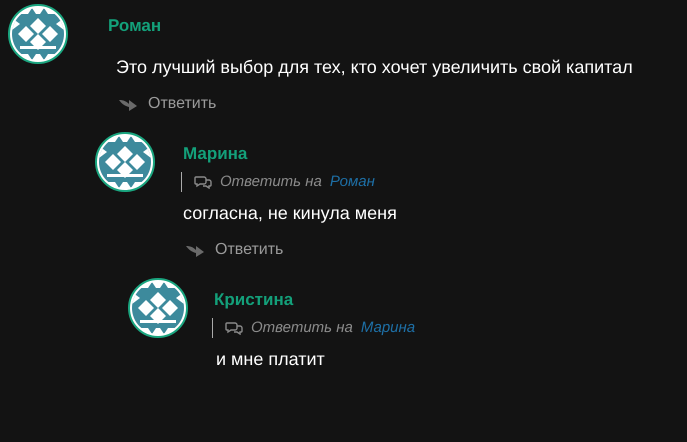 The width and height of the screenshot is (687, 442). Describe the element at coordinates (290, 213) in the screenshot. I see `comment-text: согласна, не кинула меня` at that location.